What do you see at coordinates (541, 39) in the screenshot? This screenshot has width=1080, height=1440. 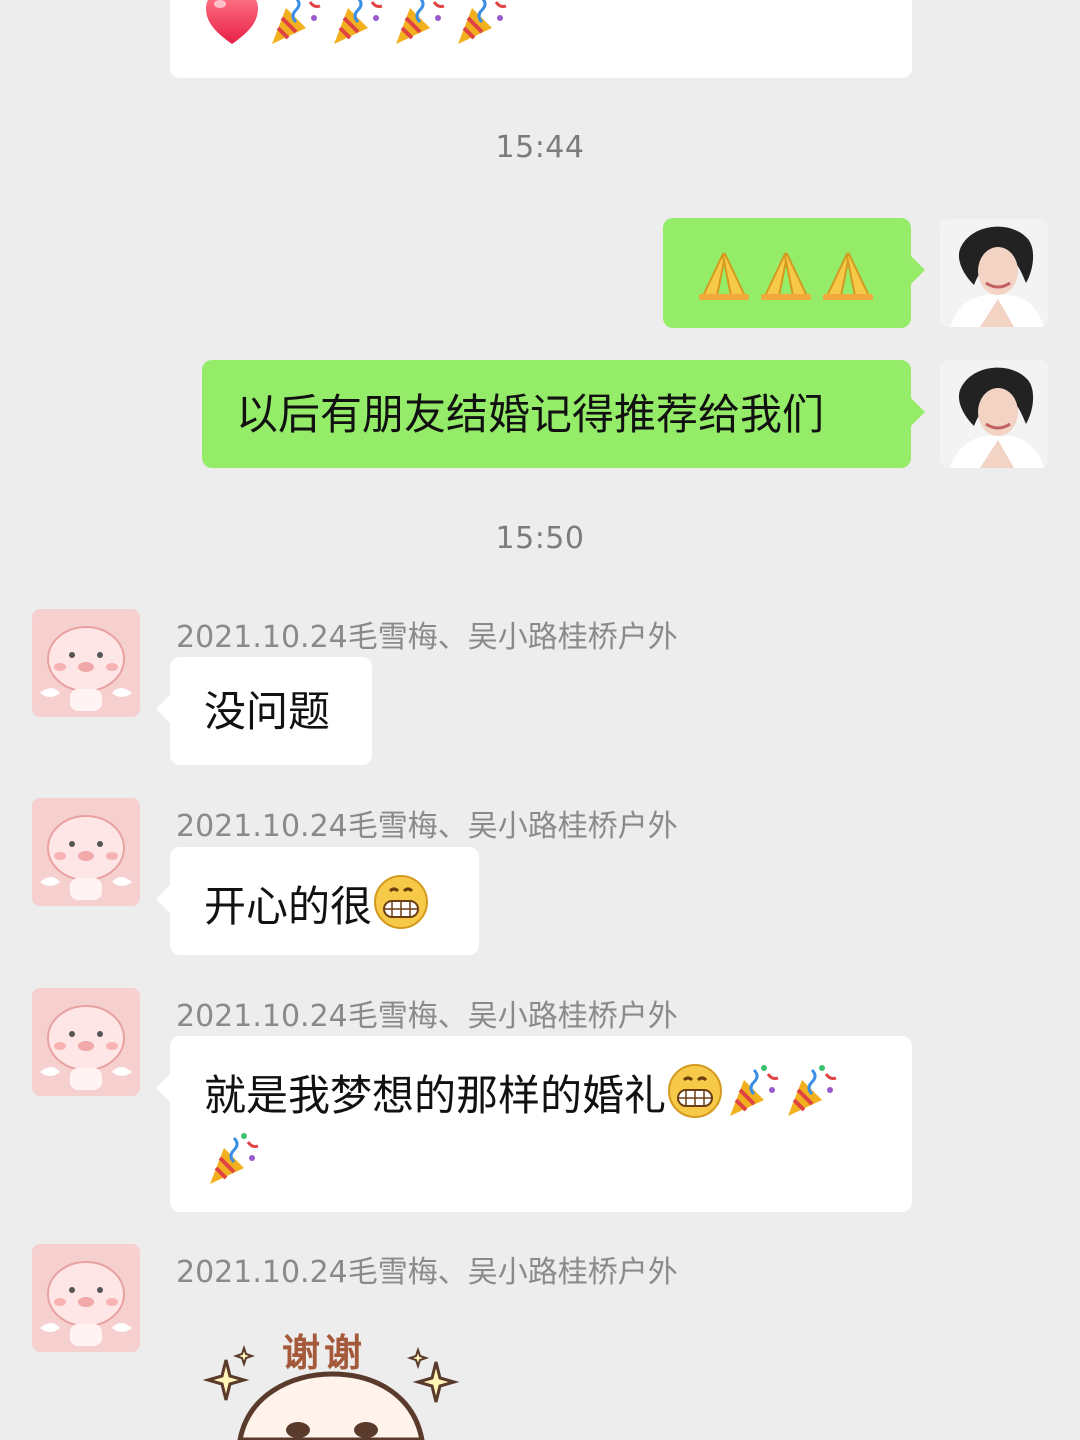 I see `message-bubble-top` at bounding box center [541, 39].